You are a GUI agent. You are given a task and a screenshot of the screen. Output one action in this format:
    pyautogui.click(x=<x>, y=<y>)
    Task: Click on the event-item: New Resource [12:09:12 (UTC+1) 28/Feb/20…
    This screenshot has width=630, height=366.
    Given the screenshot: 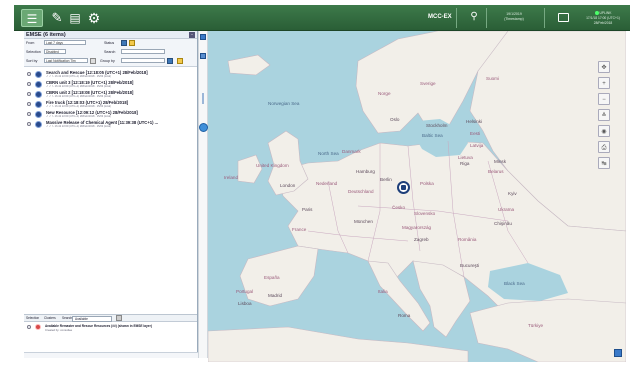 What is the action you would take?
    pyautogui.click(x=111, y=115)
    